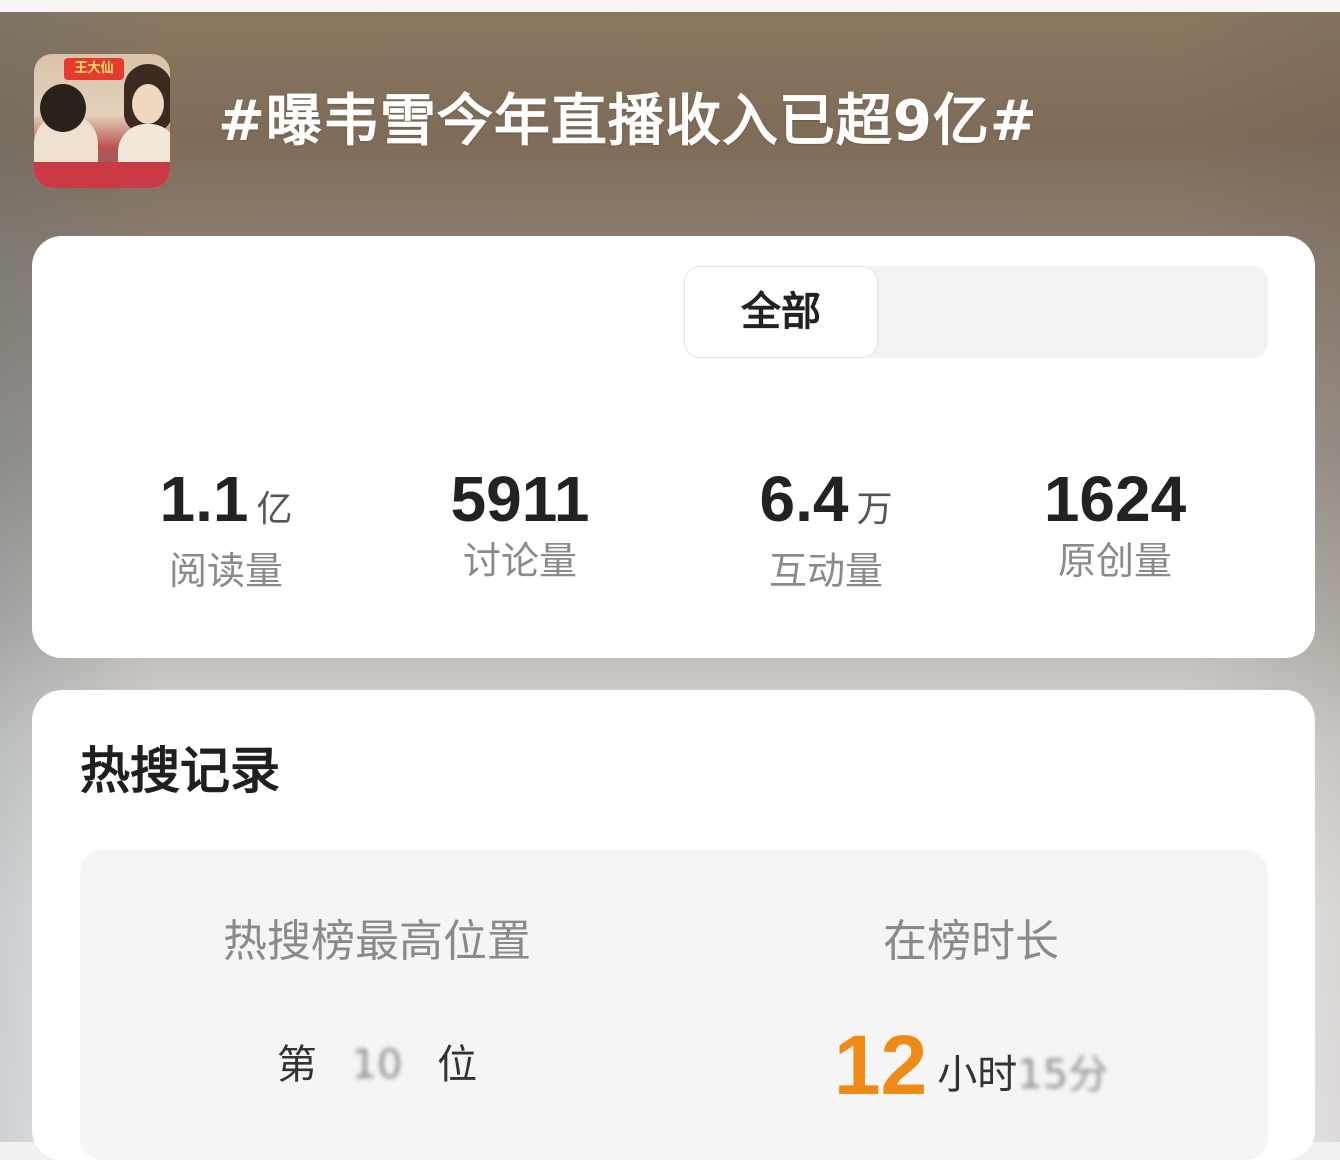 This screenshot has width=1340, height=1160. I want to click on stat-read-value: 1.1, so click(204, 499).